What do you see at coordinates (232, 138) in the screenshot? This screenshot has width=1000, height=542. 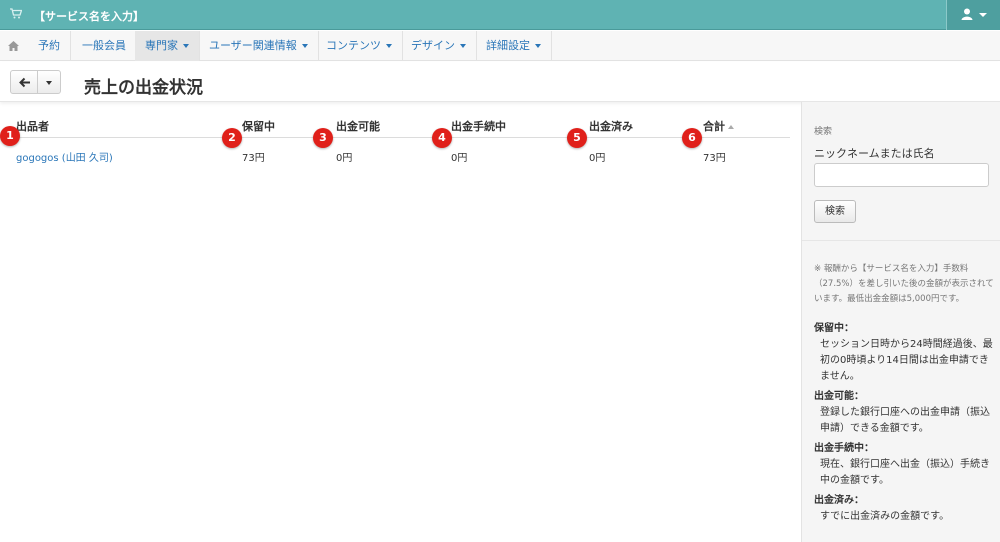 I see `annotation-marker: 2` at bounding box center [232, 138].